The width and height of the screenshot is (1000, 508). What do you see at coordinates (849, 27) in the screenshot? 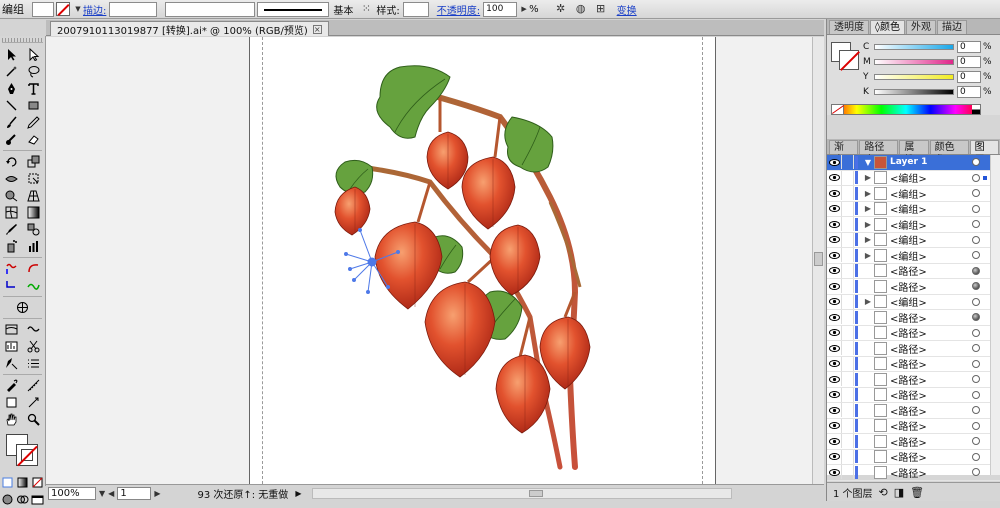
I see `tab-transparency: 透明度` at bounding box center [849, 27].